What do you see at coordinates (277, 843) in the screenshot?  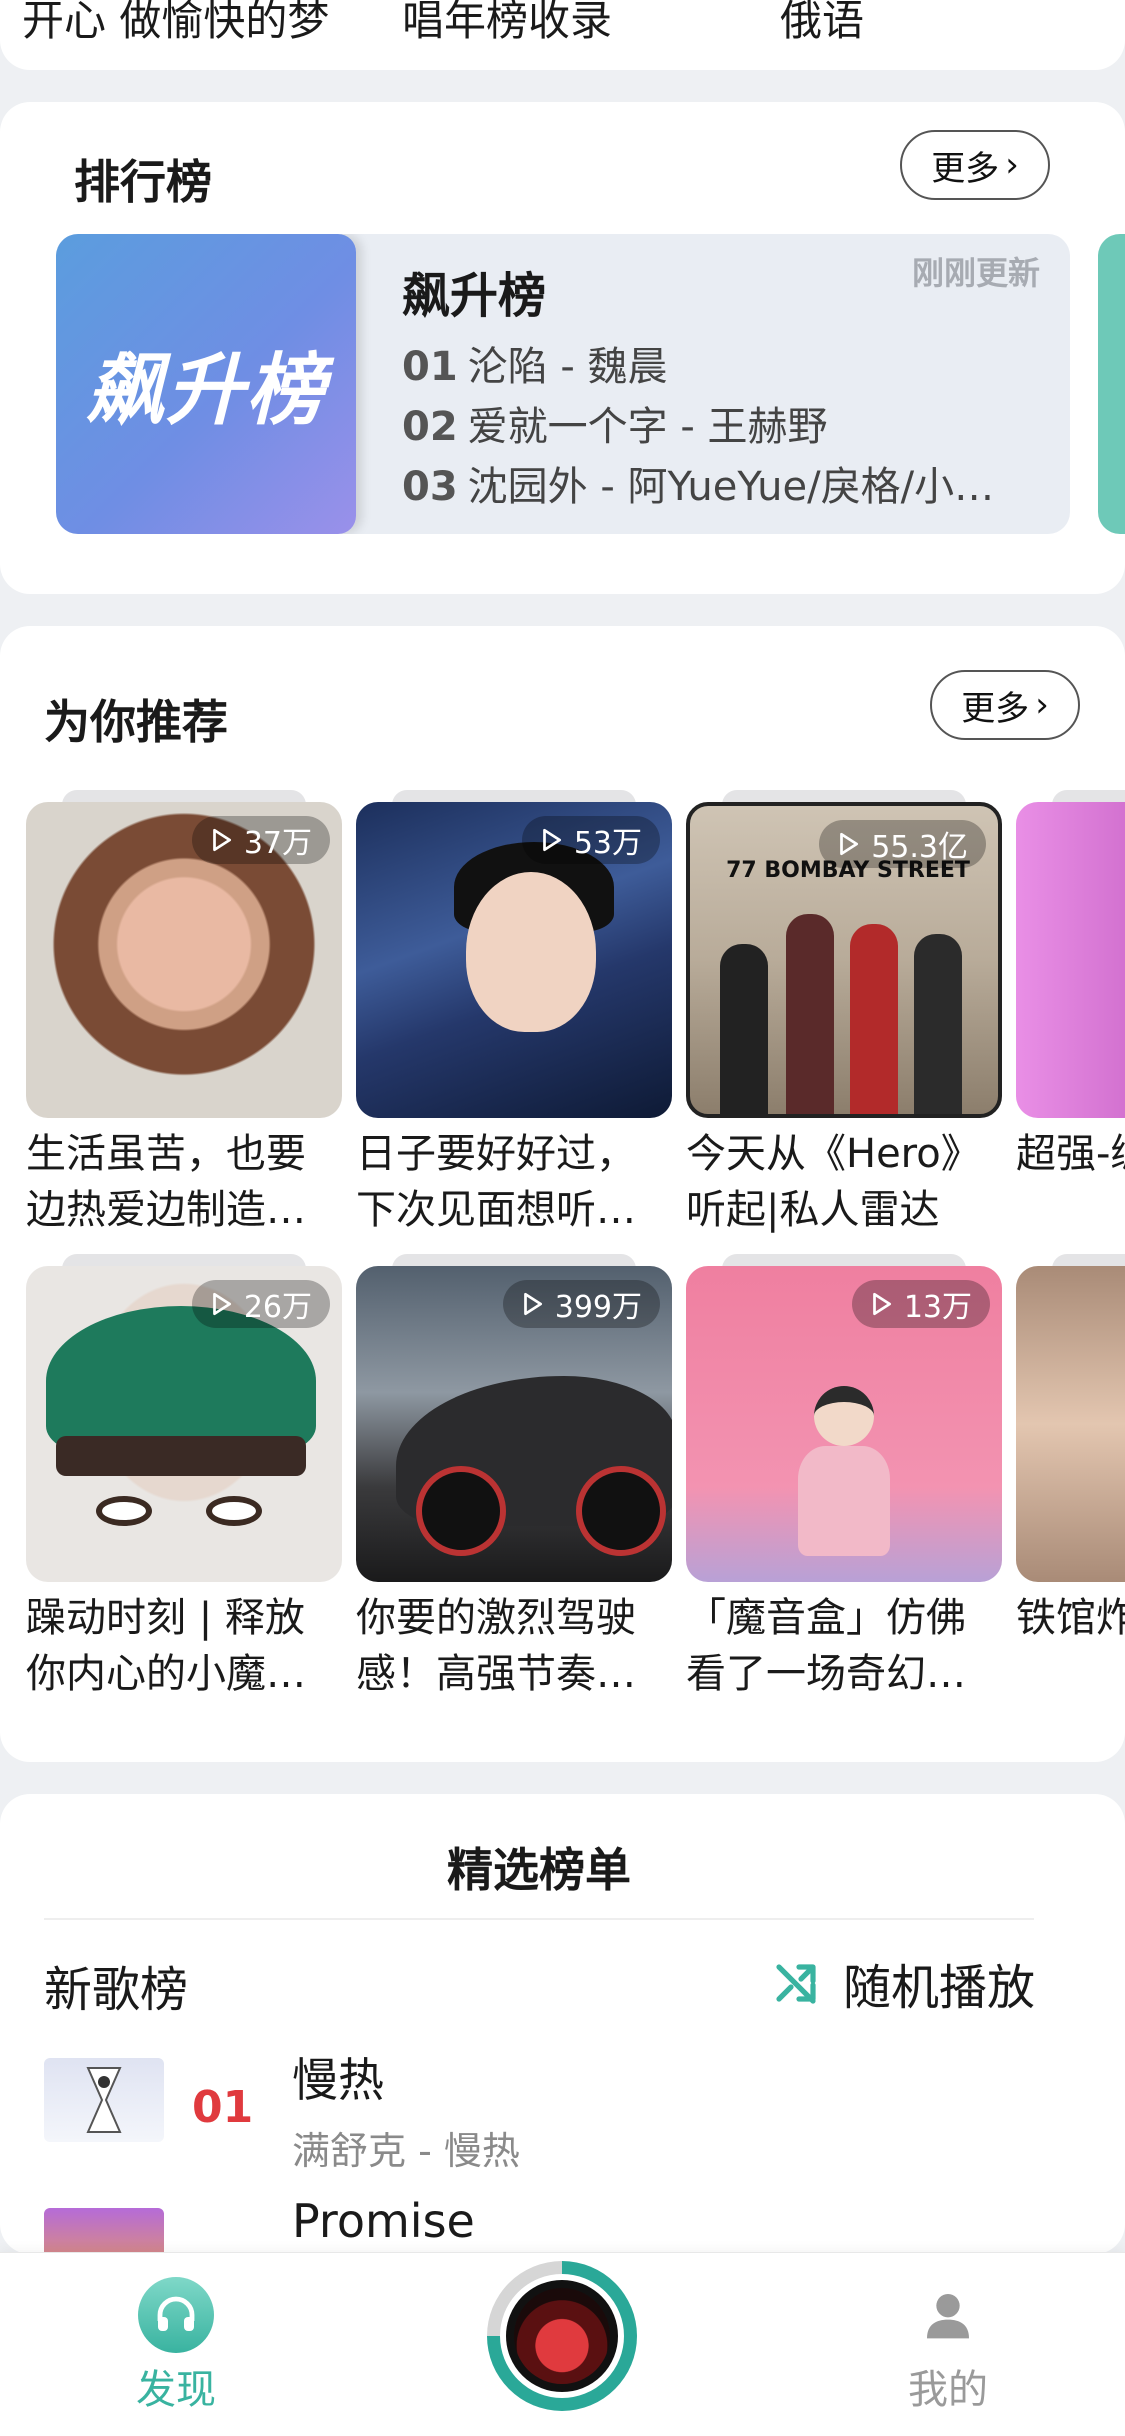 I see `play-count: 37万` at bounding box center [277, 843].